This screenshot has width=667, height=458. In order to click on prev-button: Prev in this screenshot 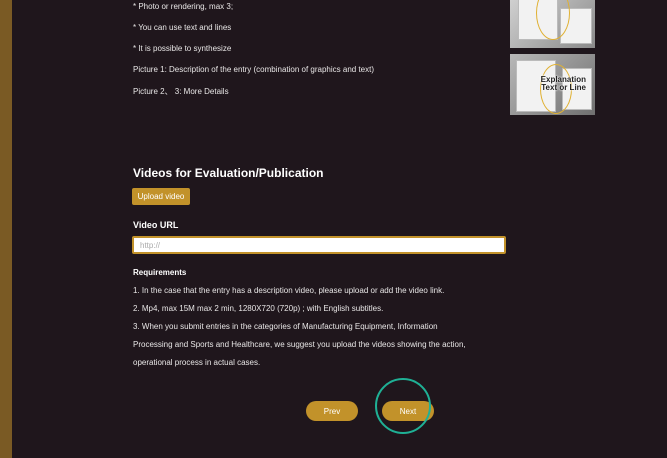, I will do `click(332, 411)`.